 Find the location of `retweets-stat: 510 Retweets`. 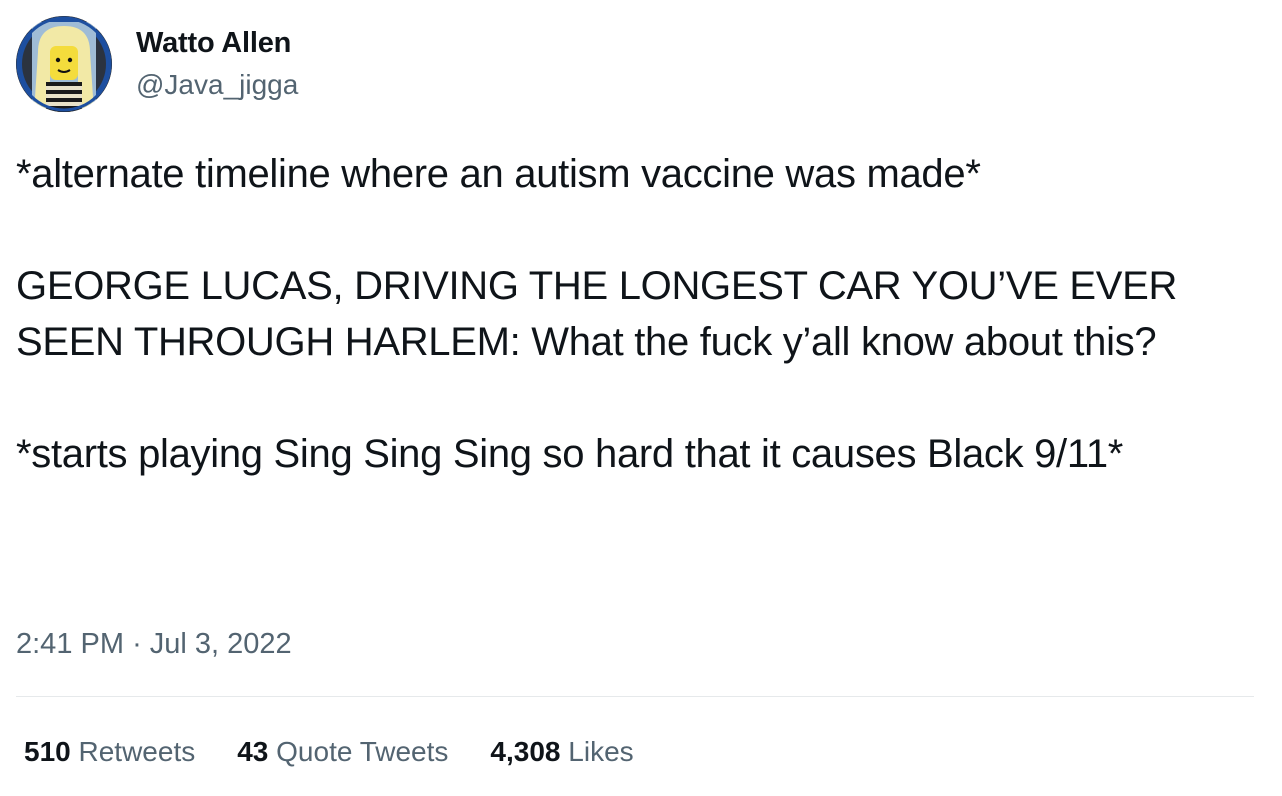

retweets-stat: 510 Retweets is located at coordinates (109, 752).